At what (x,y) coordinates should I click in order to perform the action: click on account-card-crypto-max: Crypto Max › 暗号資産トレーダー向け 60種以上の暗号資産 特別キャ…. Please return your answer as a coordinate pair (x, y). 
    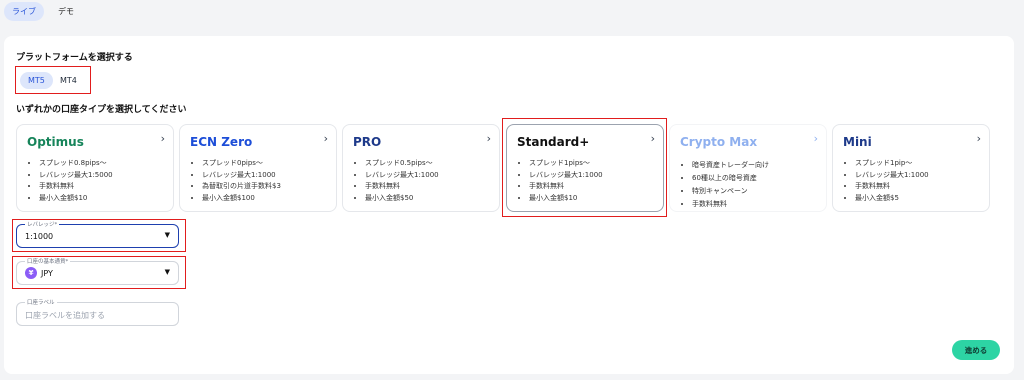
    Looking at the image, I should click on (748, 168).